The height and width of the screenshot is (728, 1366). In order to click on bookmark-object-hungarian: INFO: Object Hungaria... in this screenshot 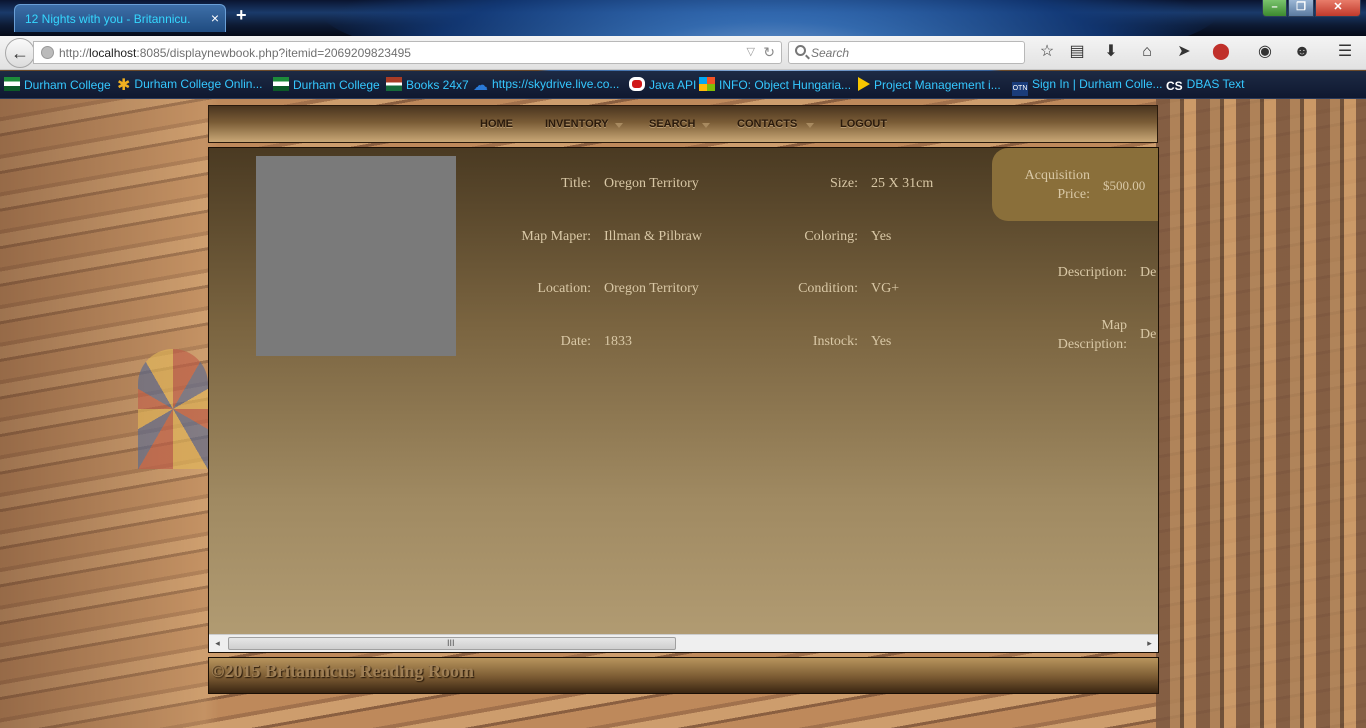, I will do `click(775, 85)`.